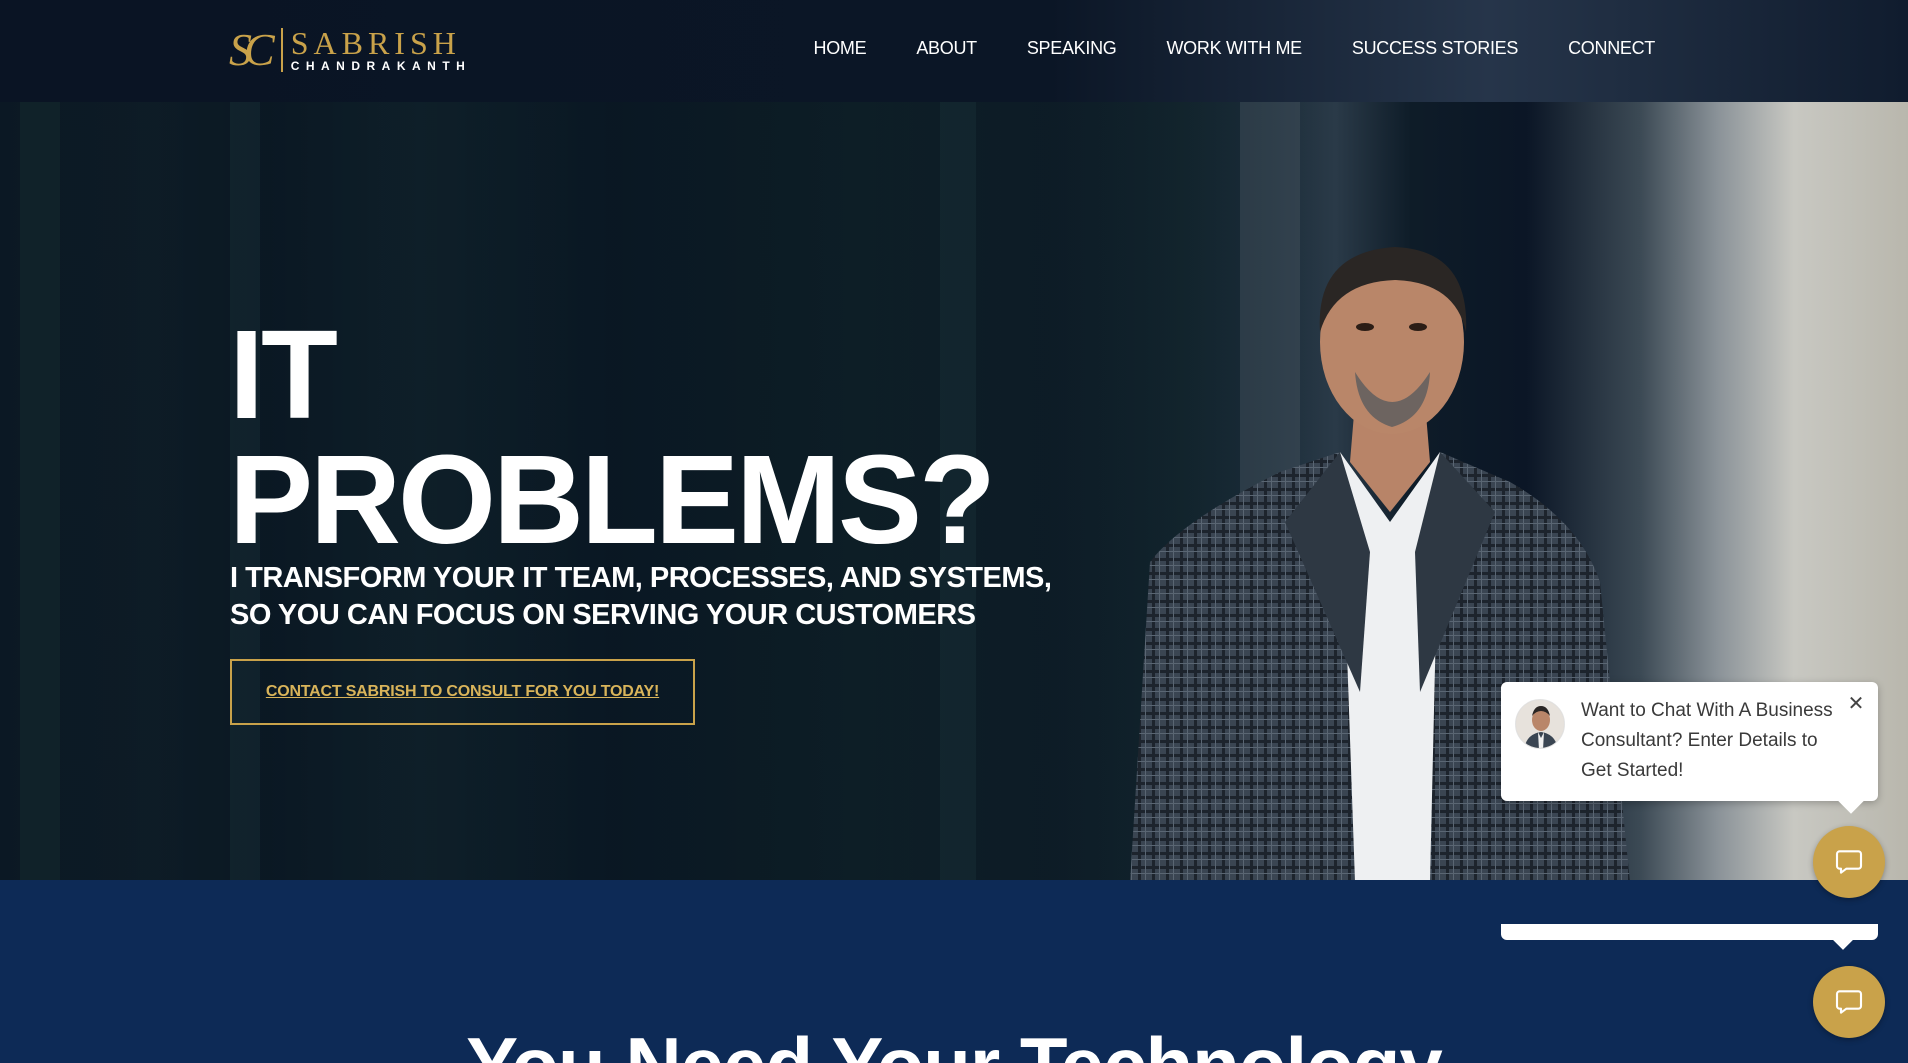  I want to click on close-icon: ✕, so click(1856, 704).